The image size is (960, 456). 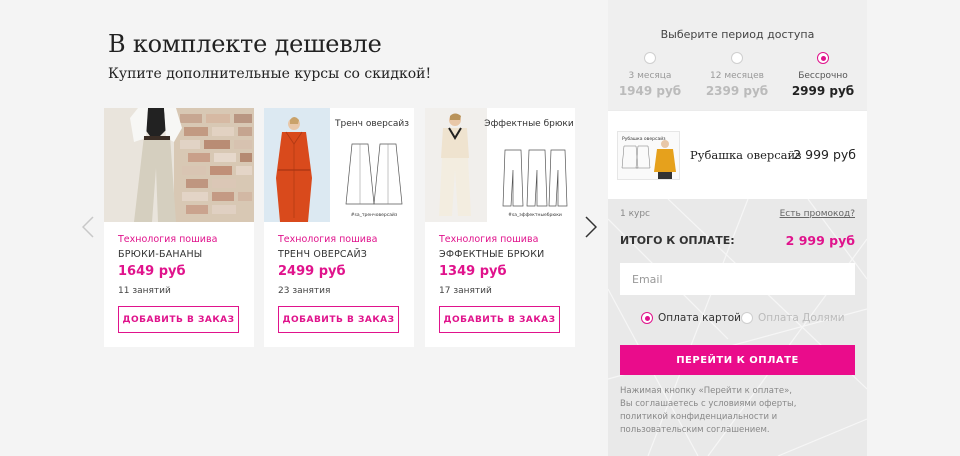 I want to click on period-option-12-months: 12 месяцев 2399 руб, so click(x=737, y=75).